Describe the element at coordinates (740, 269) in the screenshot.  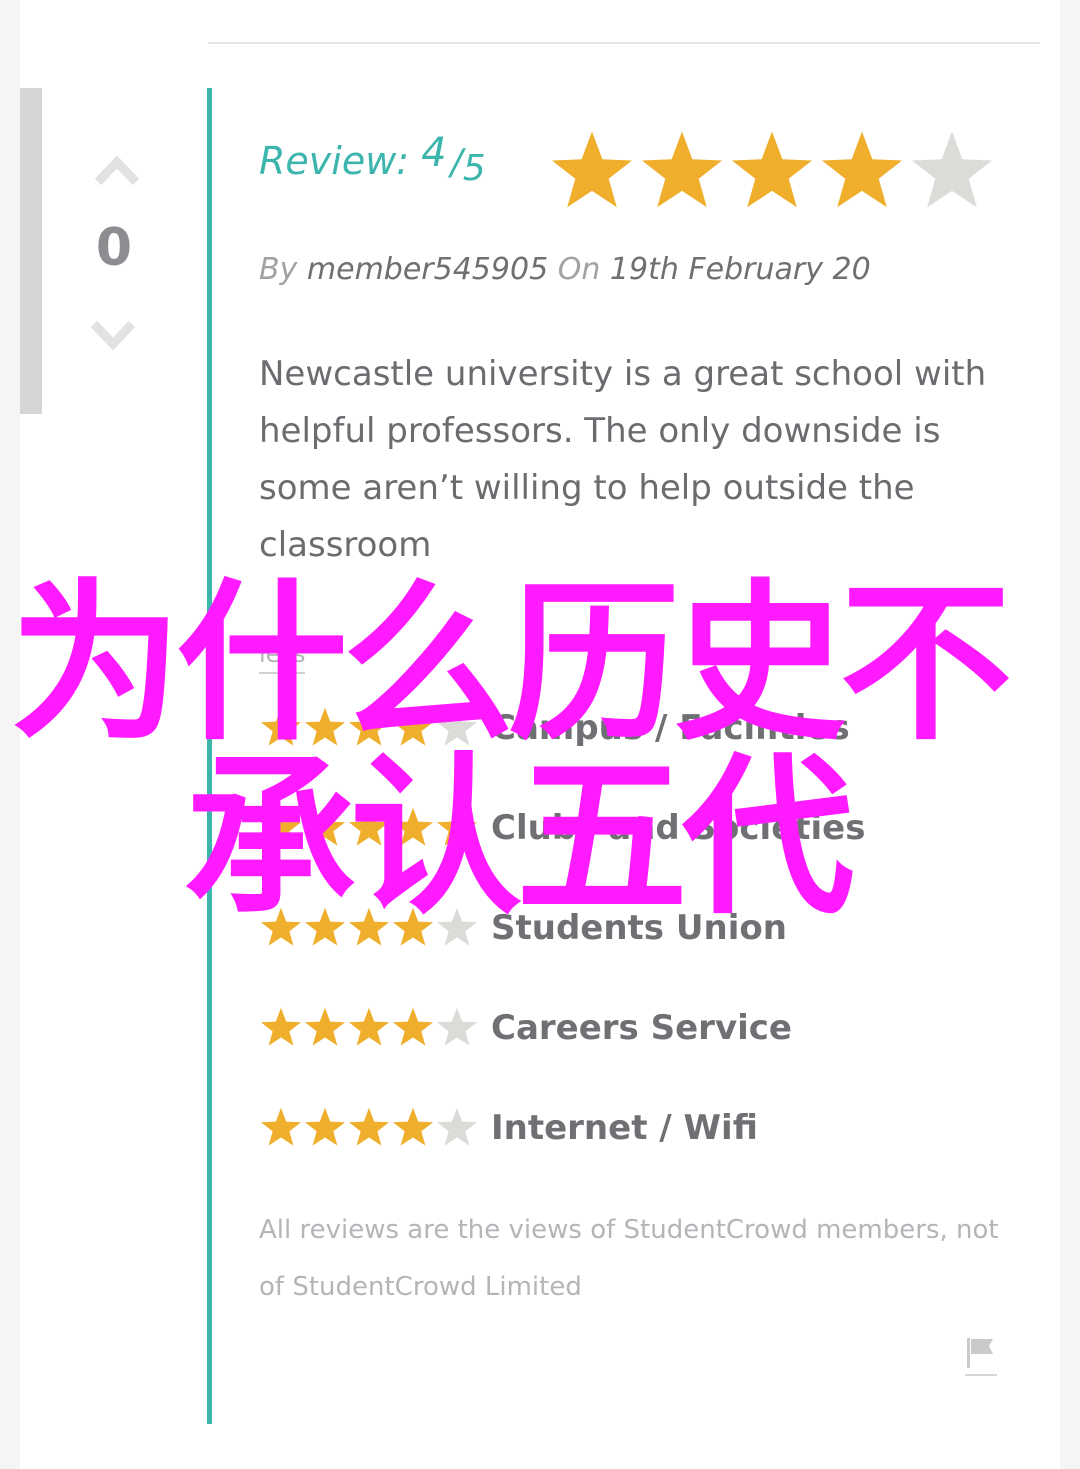
I see `review-date: 19th February 20` at that location.